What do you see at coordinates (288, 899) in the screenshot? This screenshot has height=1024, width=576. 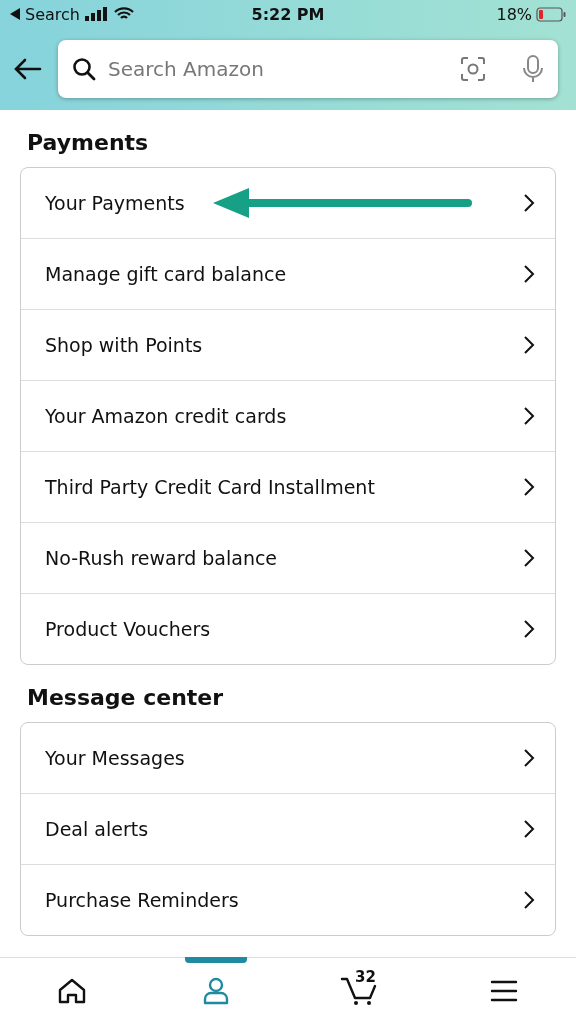 I see `menu-row: Purchase Reminders` at bounding box center [288, 899].